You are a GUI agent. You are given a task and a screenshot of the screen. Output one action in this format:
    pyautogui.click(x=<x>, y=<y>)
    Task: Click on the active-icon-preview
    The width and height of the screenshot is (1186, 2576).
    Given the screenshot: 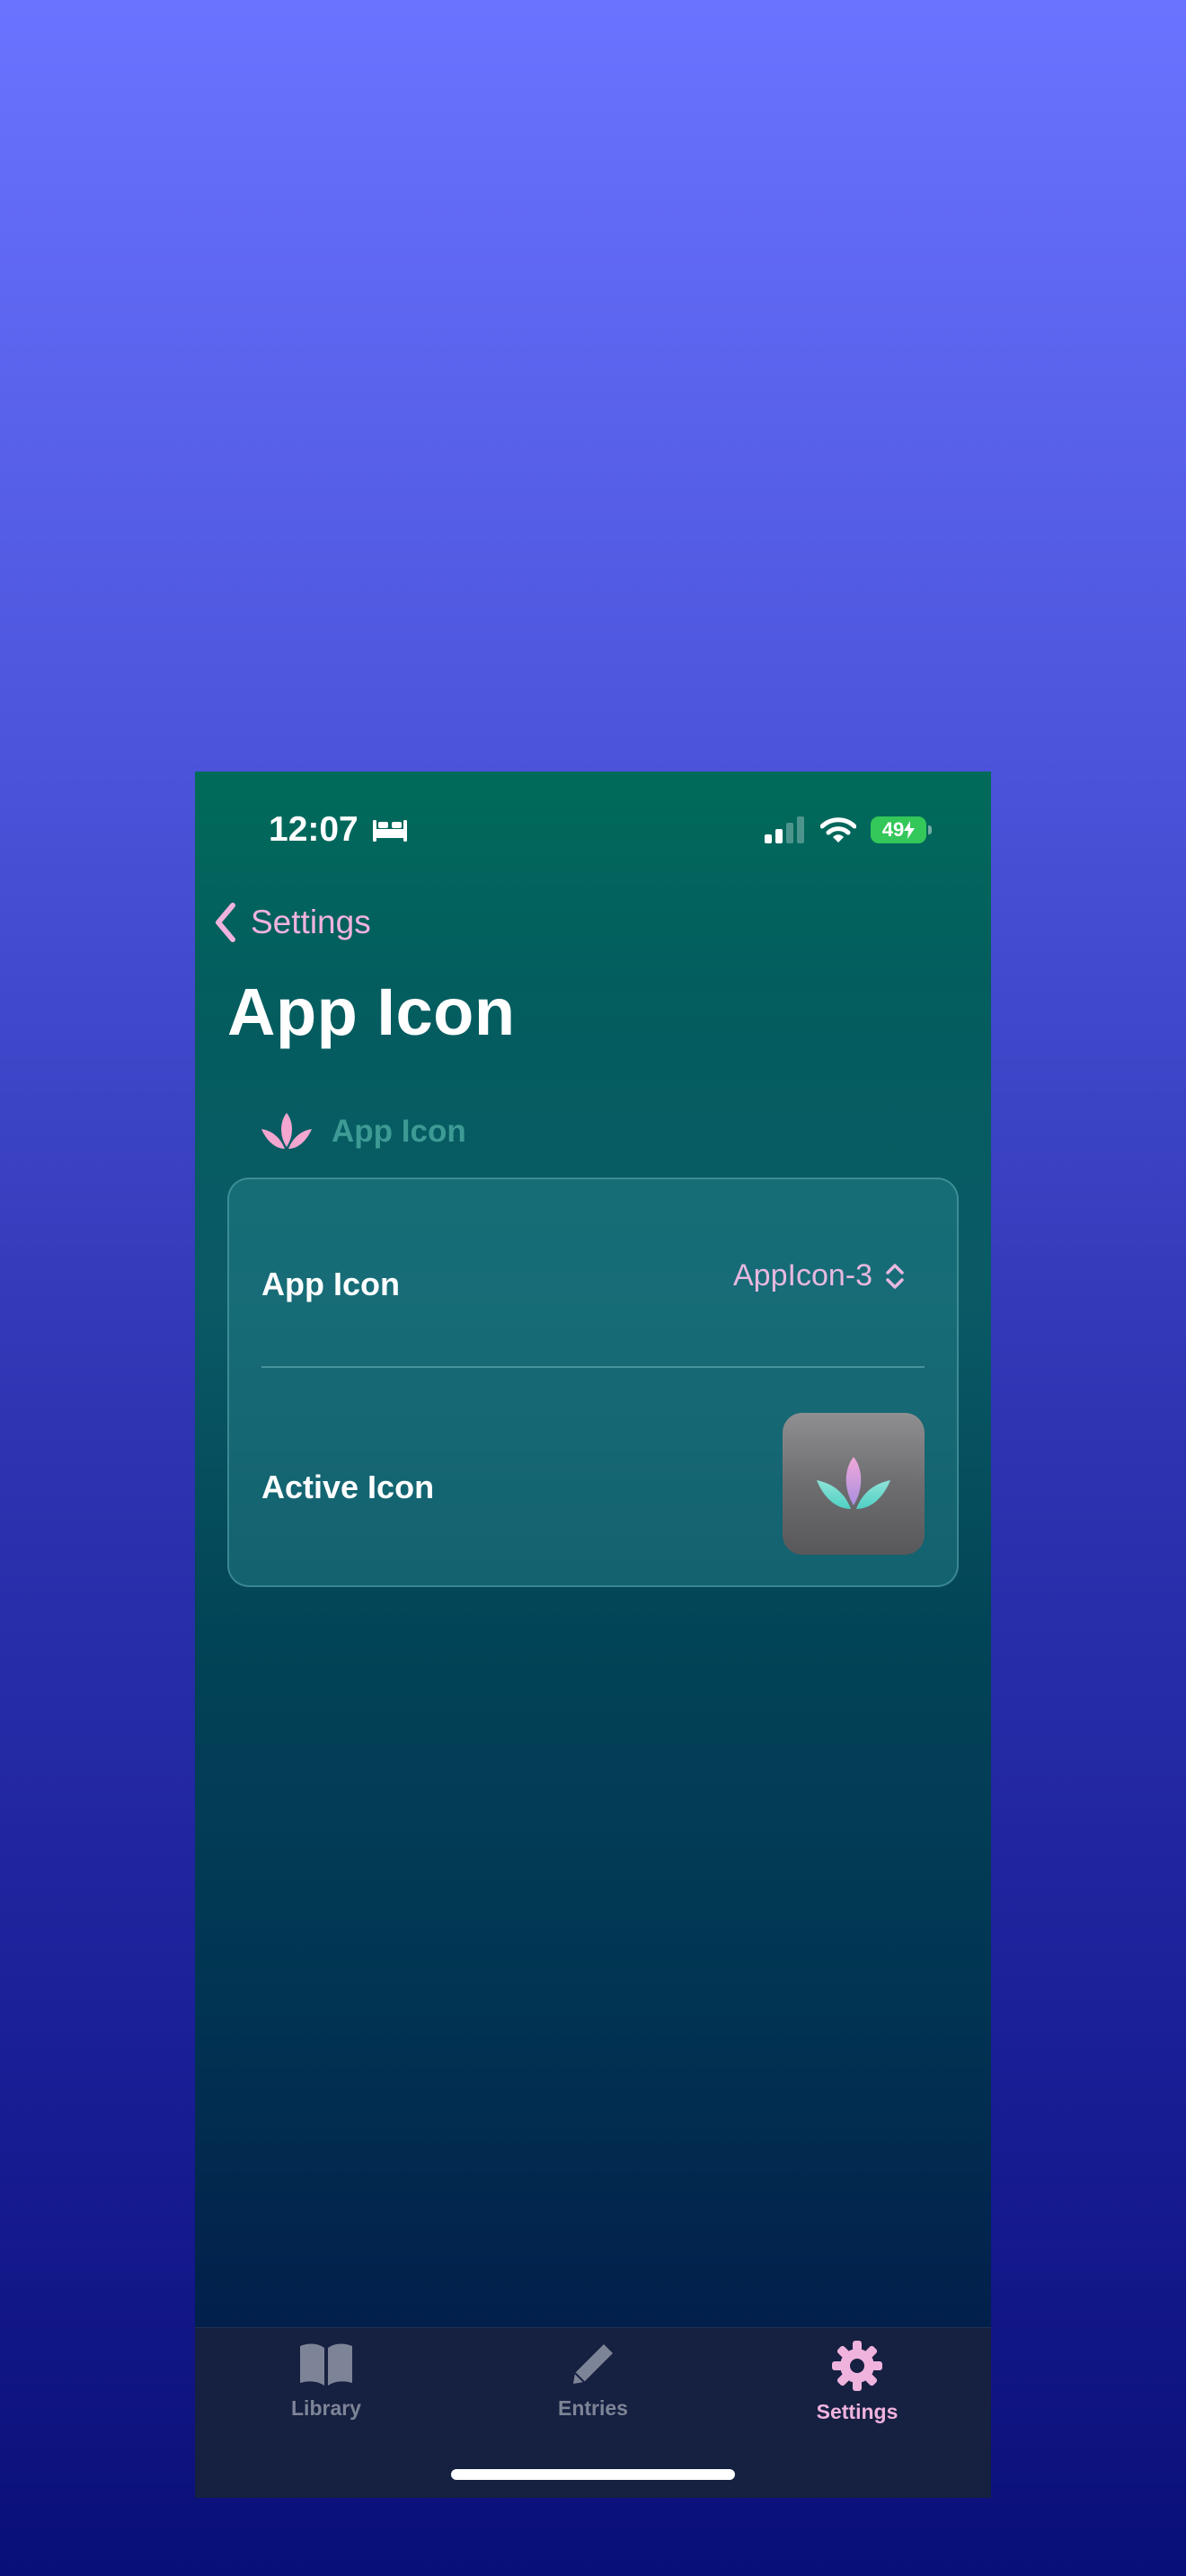 What is the action you would take?
    pyautogui.click(x=854, y=1484)
    